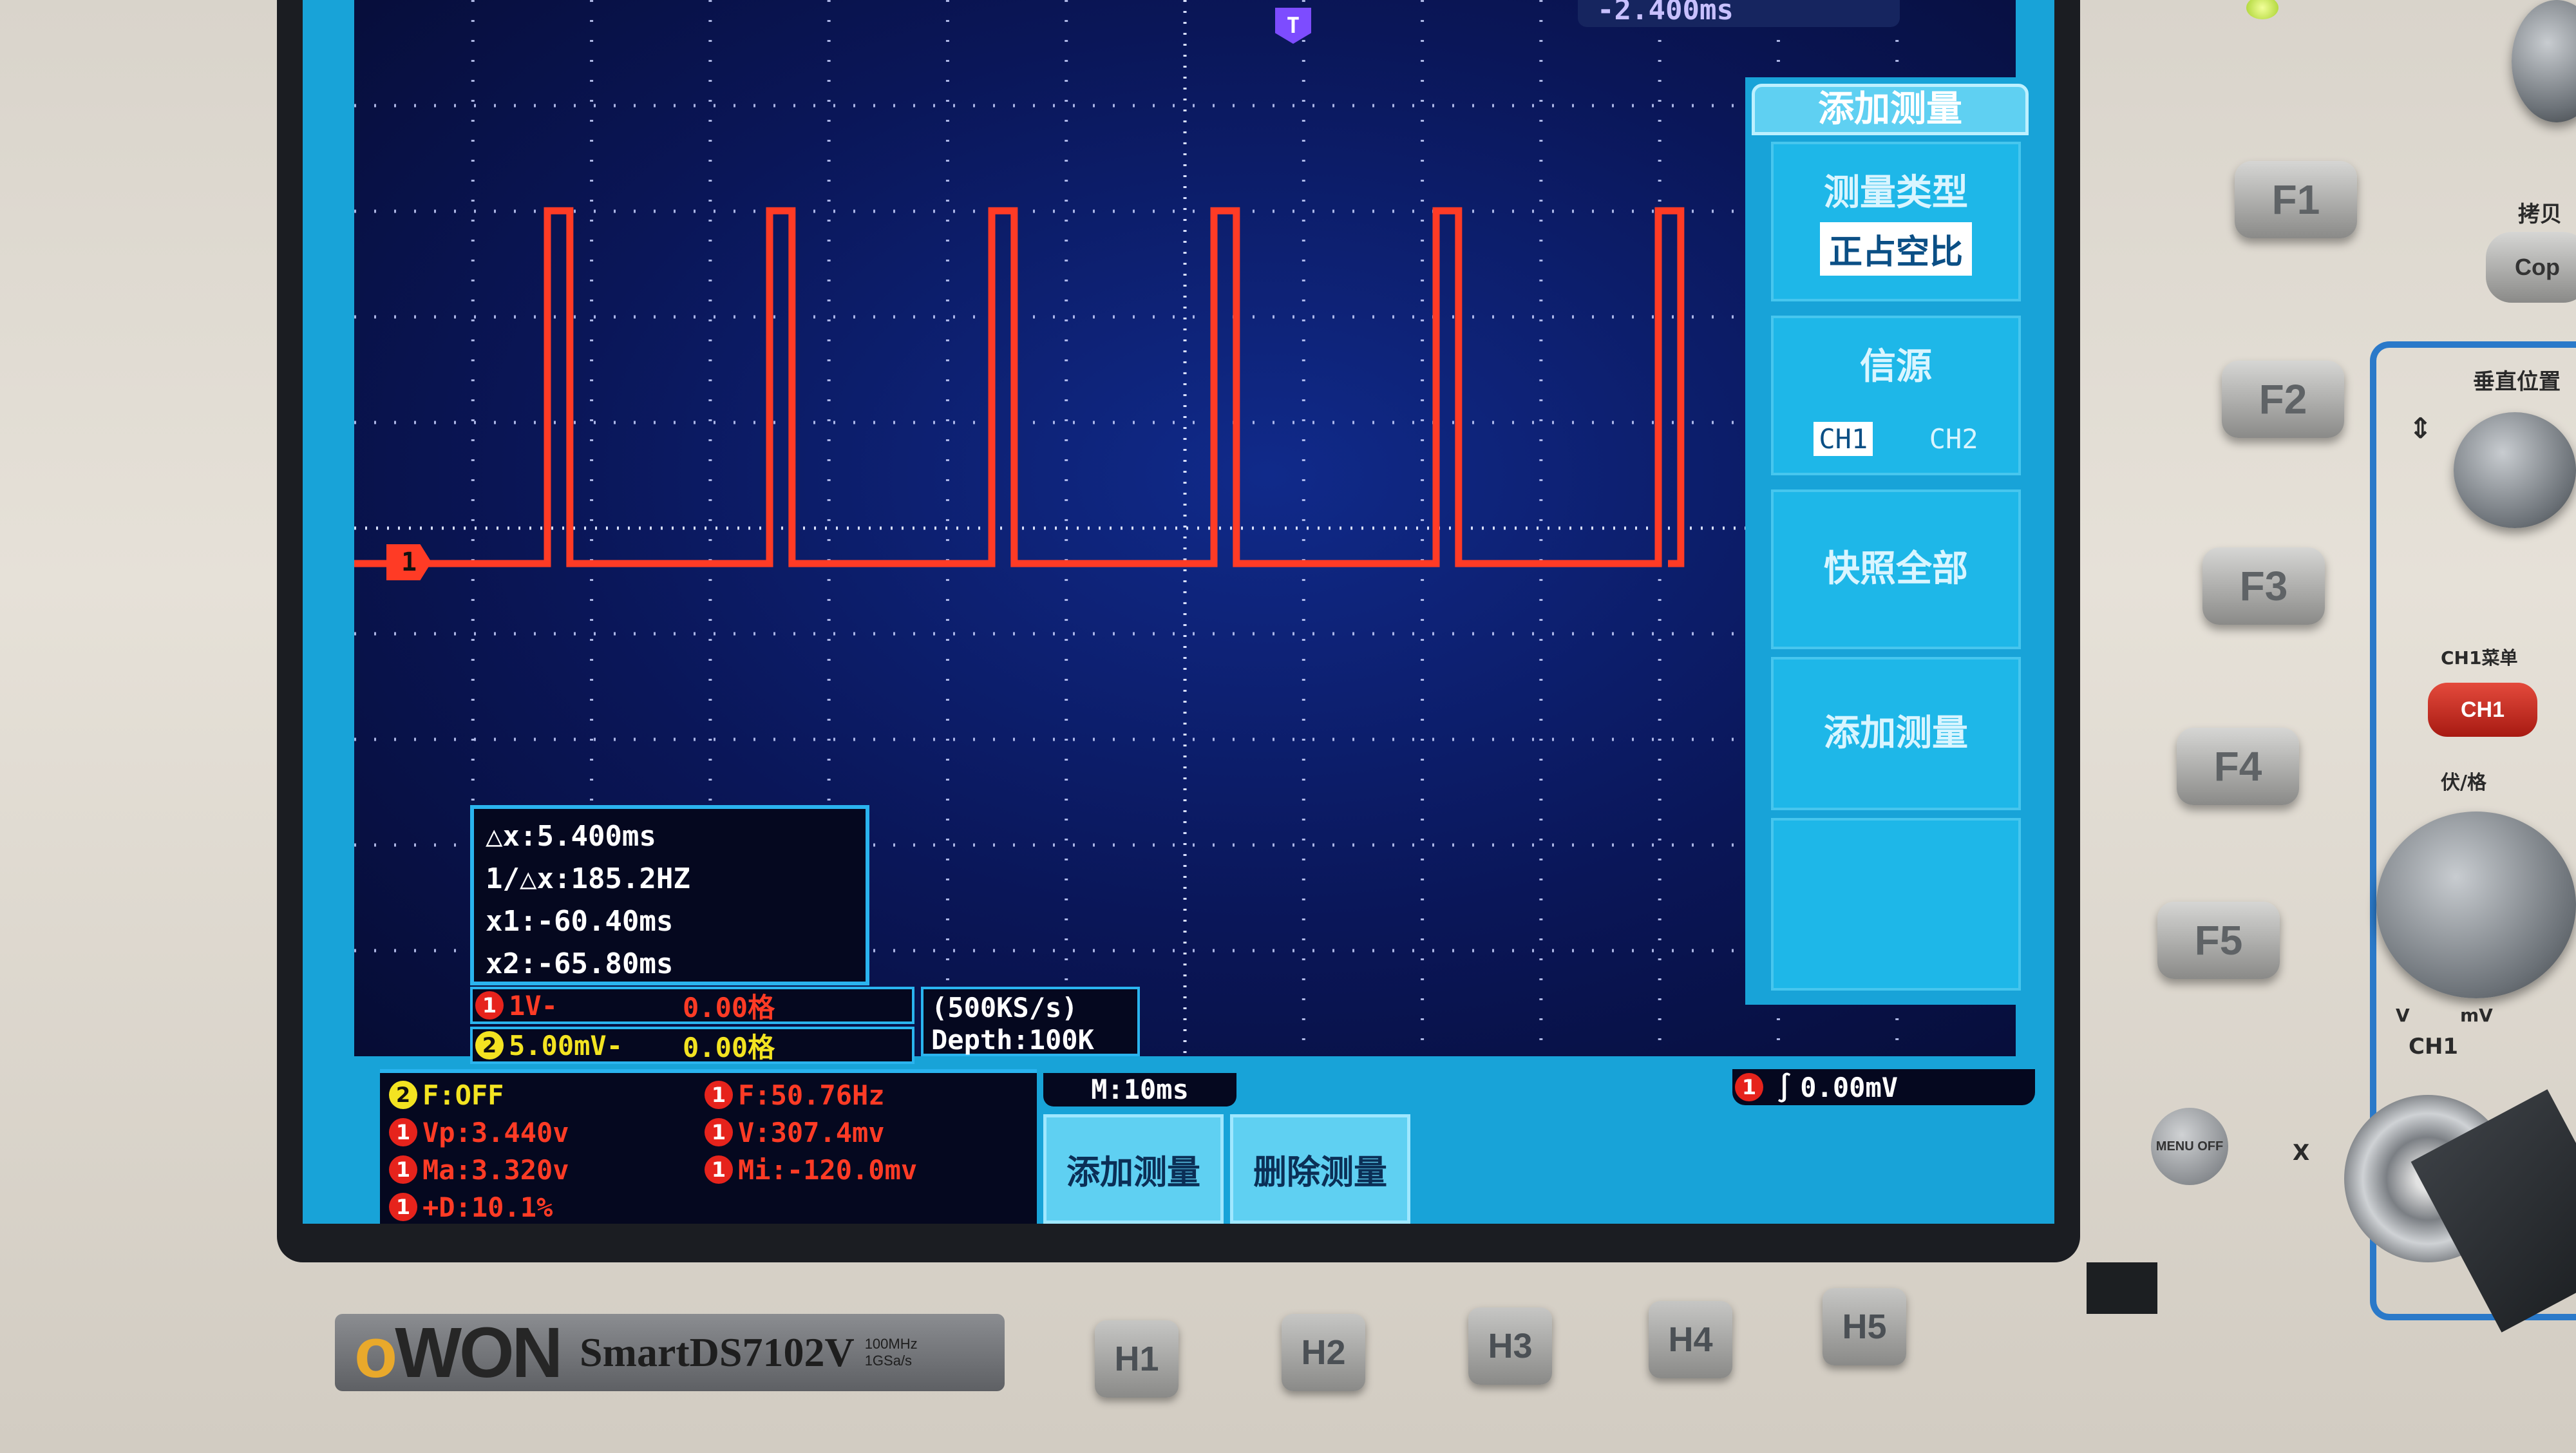 Image resolution: width=2576 pixels, height=1453 pixels. I want to click on f5-button: F5, so click(2218, 940).